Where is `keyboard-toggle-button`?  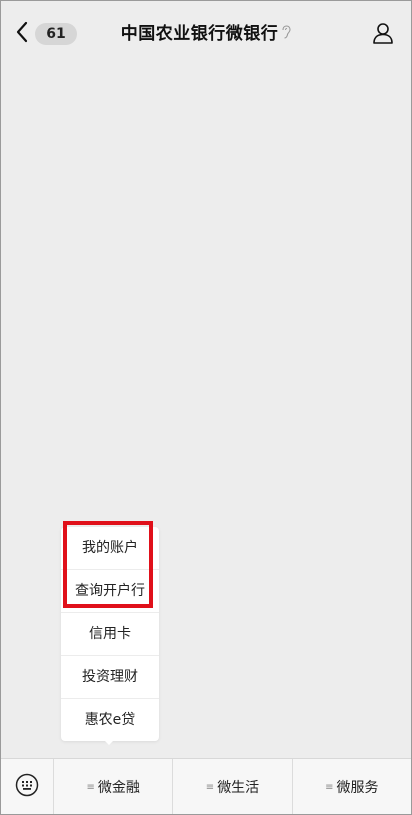
keyboard-toggle-button is located at coordinates (27, 786).